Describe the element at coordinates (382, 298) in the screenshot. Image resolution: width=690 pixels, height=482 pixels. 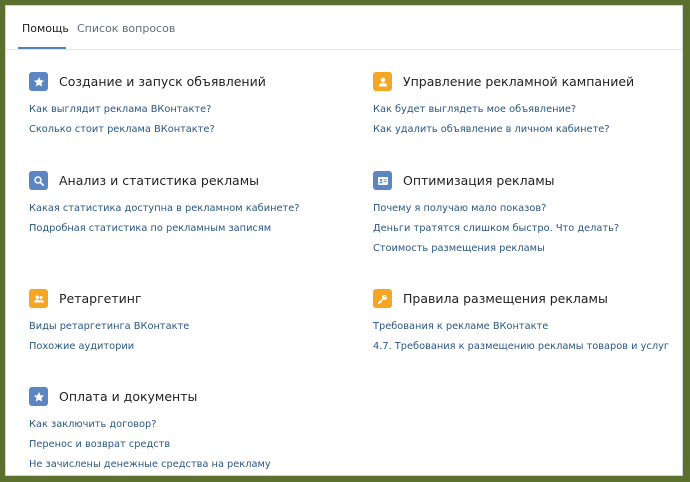
I see `key-icon` at that location.